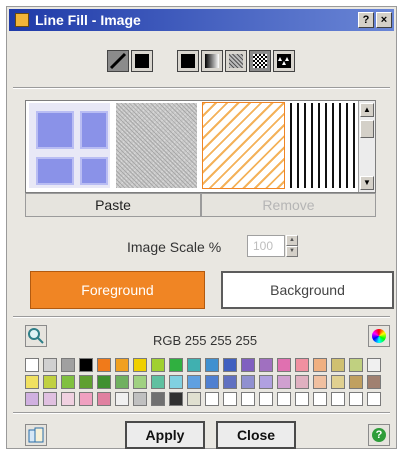  I want to click on solid-pattern-icon, so click(188, 61).